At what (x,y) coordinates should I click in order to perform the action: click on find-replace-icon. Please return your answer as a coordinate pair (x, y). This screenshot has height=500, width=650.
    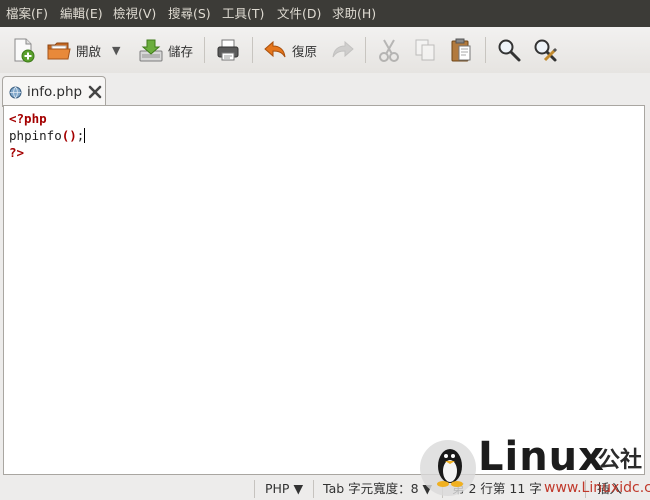
    Looking at the image, I should click on (546, 50).